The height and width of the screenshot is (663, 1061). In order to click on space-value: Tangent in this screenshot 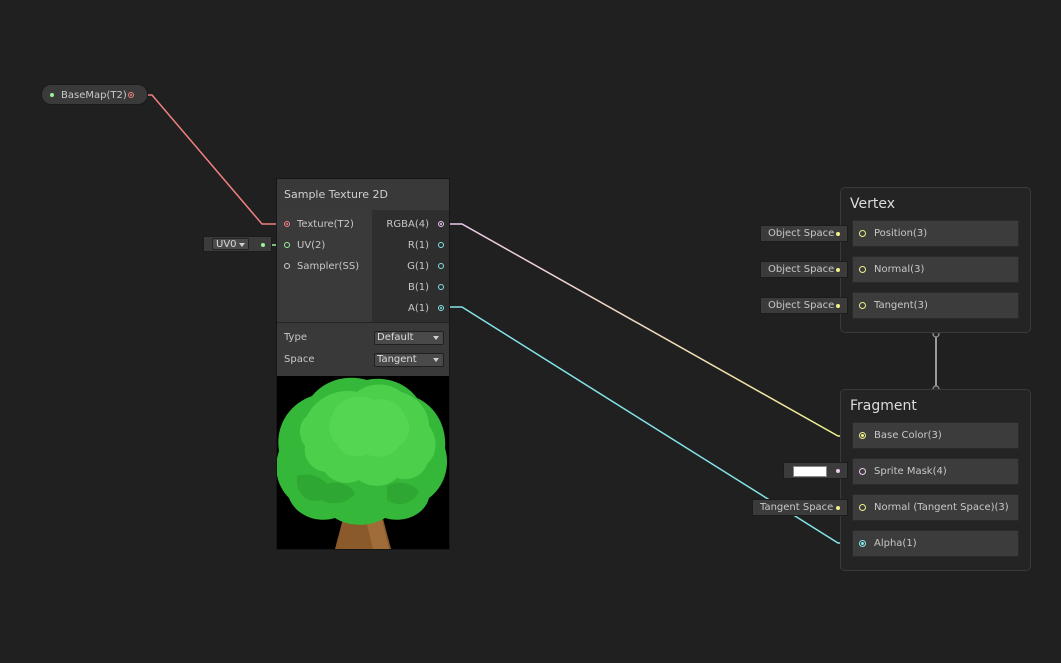, I will do `click(397, 359)`.